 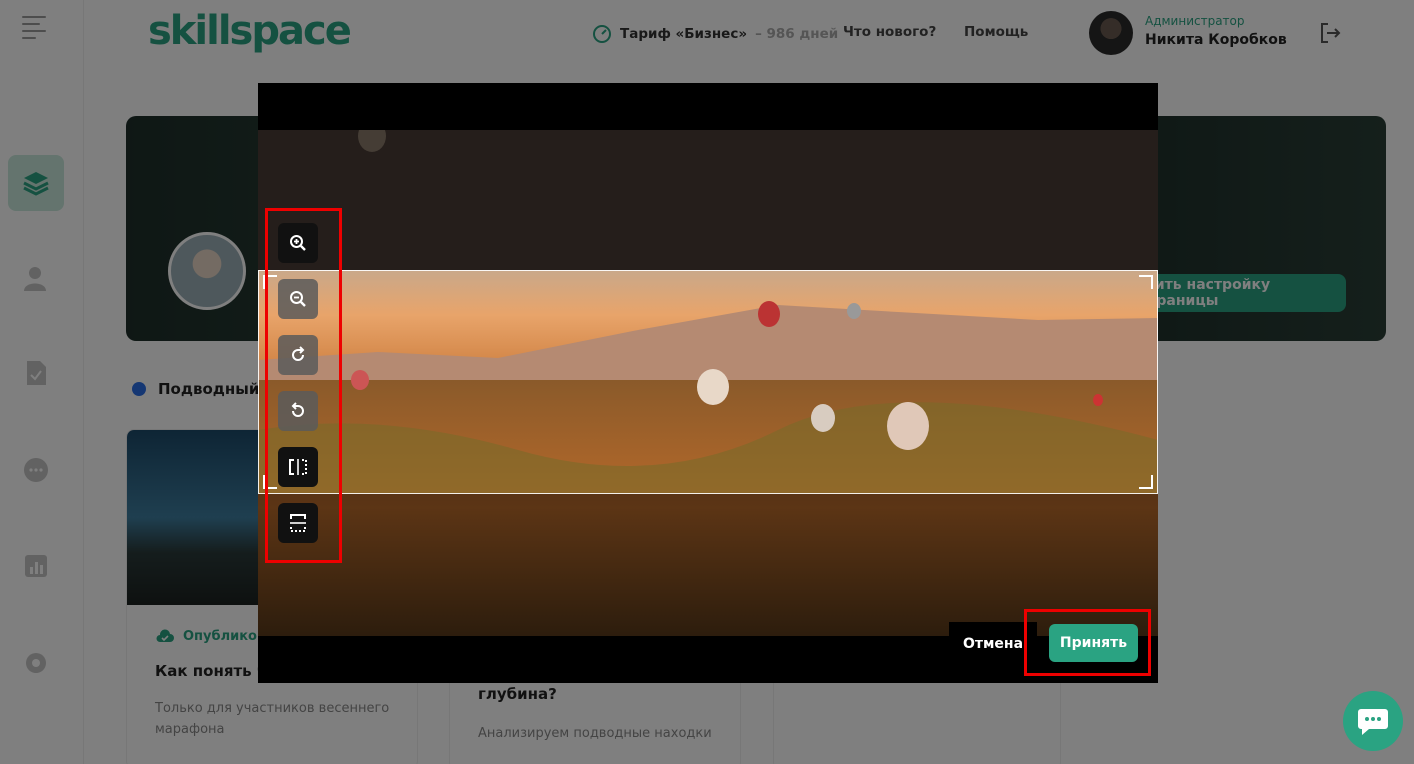 I want to click on accept-highlight, so click(x=1087, y=642).